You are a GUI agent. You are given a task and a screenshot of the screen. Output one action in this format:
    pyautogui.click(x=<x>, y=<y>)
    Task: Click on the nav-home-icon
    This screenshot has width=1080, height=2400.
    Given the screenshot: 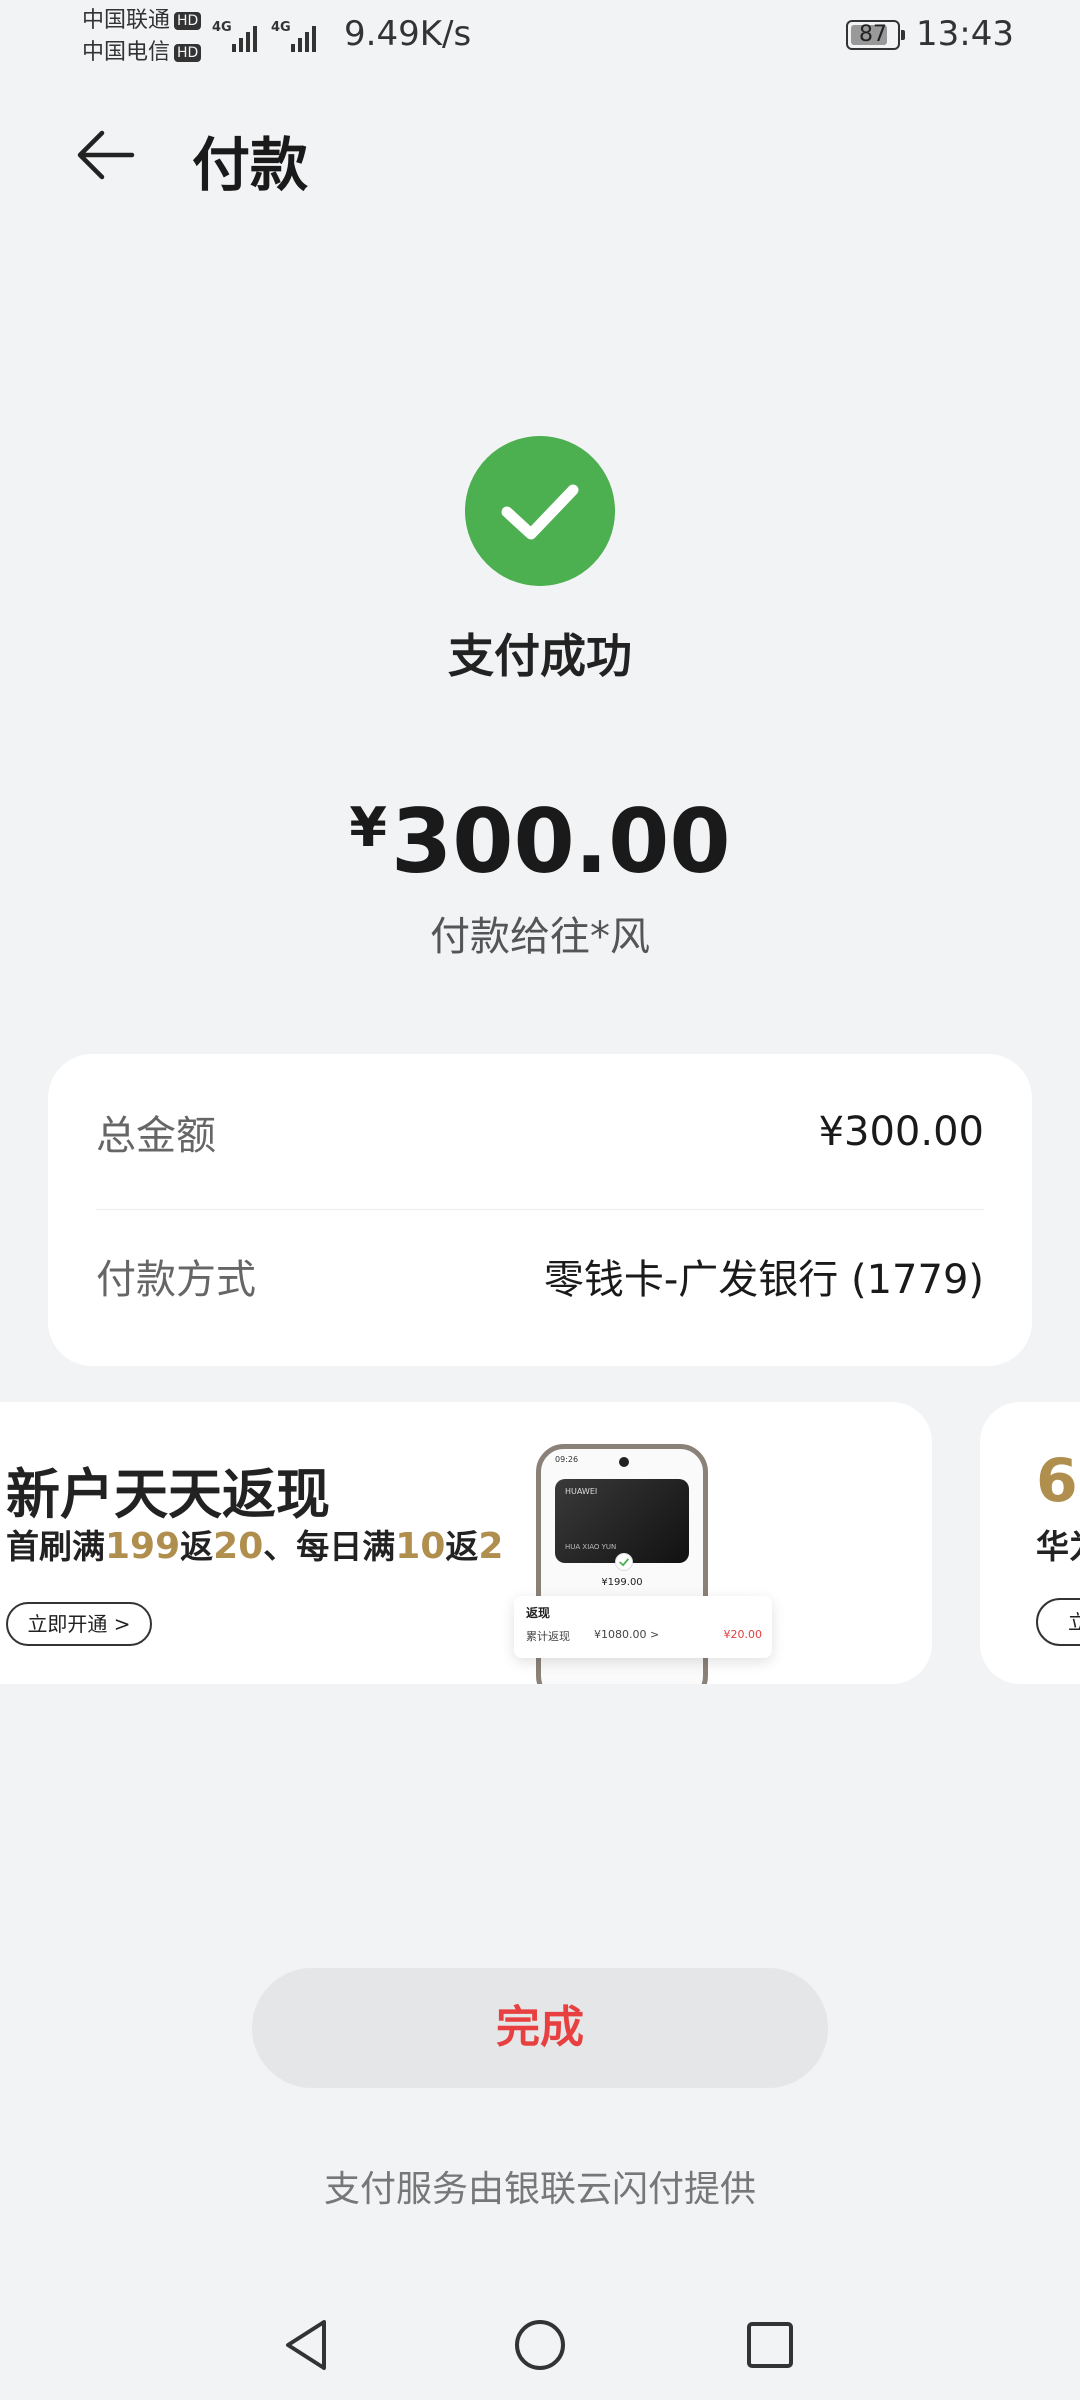 What is the action you would take?
    pyautogui.click(x=540, y=2345)
    